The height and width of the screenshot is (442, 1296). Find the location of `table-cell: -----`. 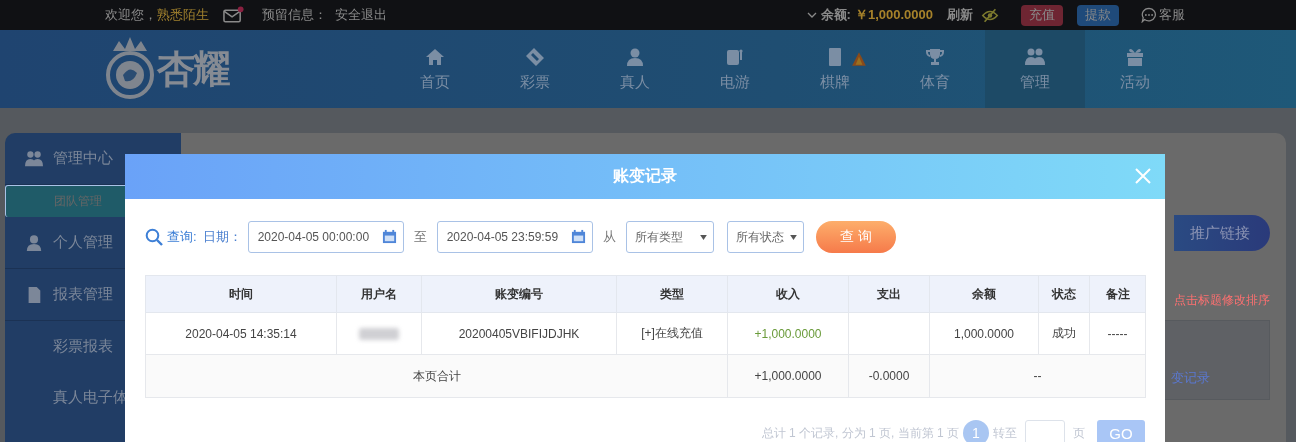

table-cell: ----- is located at coordinates (1117, 333).